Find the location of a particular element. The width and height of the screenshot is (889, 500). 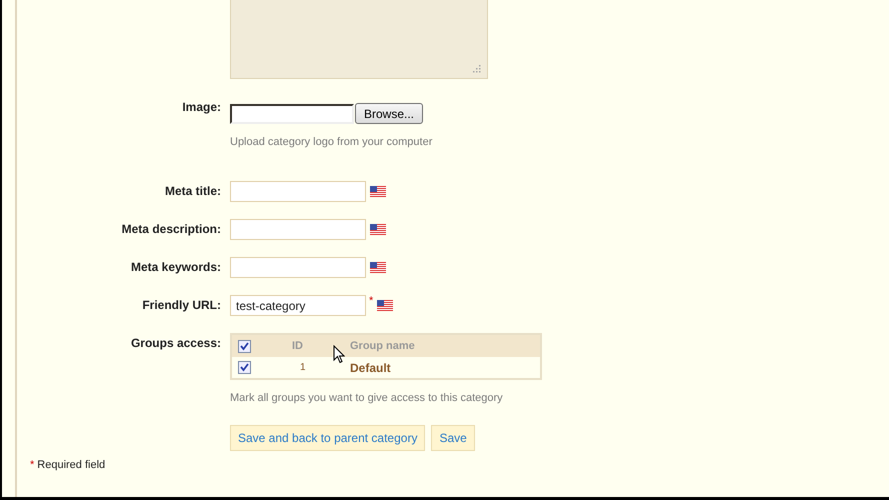

cursor-icon is located at coordinates (339, 354).